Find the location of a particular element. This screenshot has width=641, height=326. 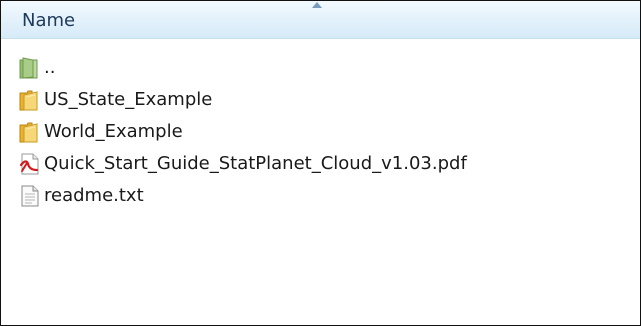

file-row-us-state-example: US_State_Example is located at coordinates (318, 100).